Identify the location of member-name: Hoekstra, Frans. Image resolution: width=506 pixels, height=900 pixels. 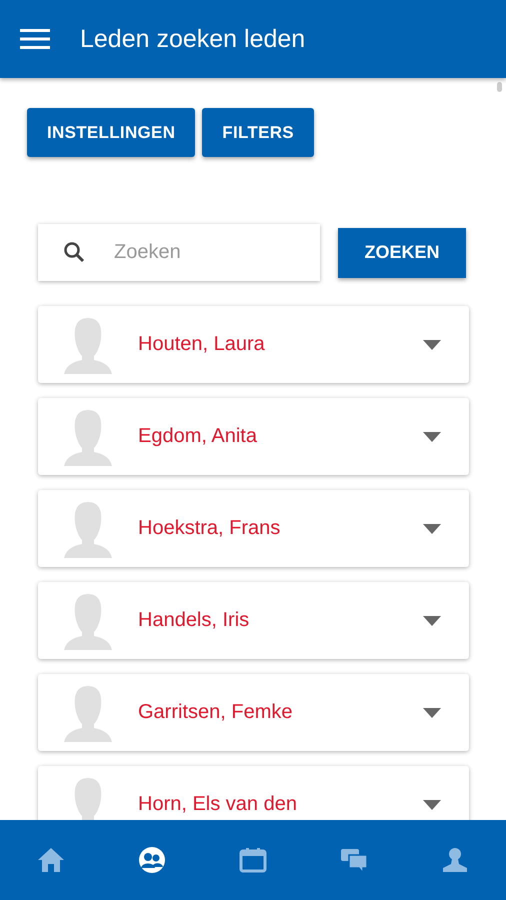
(210, 528).